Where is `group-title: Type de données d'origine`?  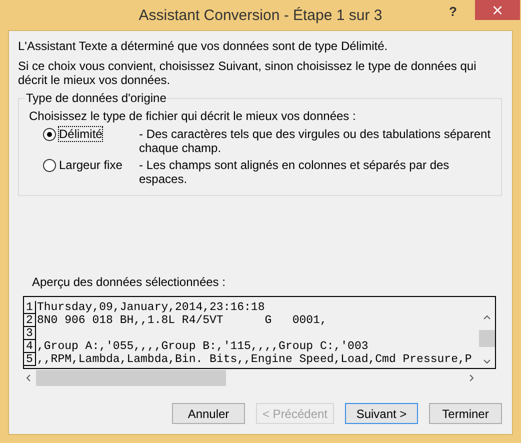 group-title: Type de données d'origine is located at coordinates (96, 98).